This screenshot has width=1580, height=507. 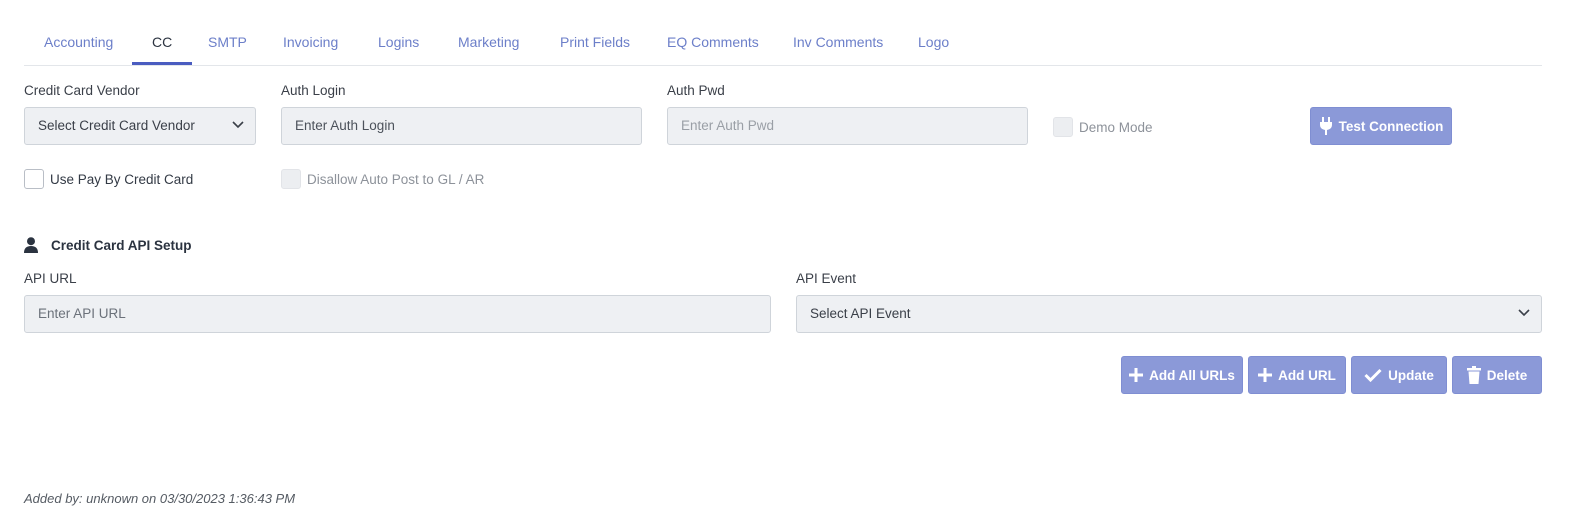 I want to click on api-event-select-value: Select API Event, so click(x=860, y=313).